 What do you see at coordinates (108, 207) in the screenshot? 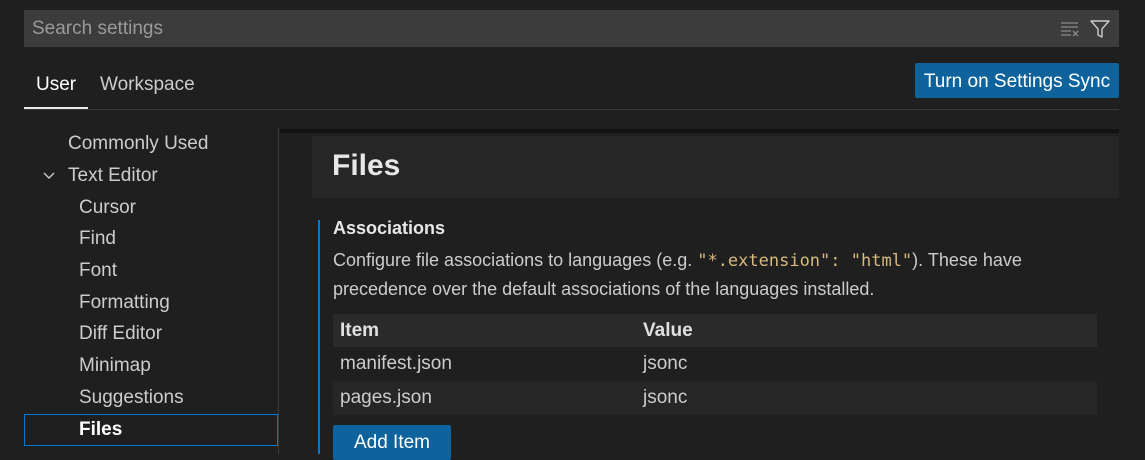
I see `toc-item-label: Cursor` at bounding box center [108, 207].